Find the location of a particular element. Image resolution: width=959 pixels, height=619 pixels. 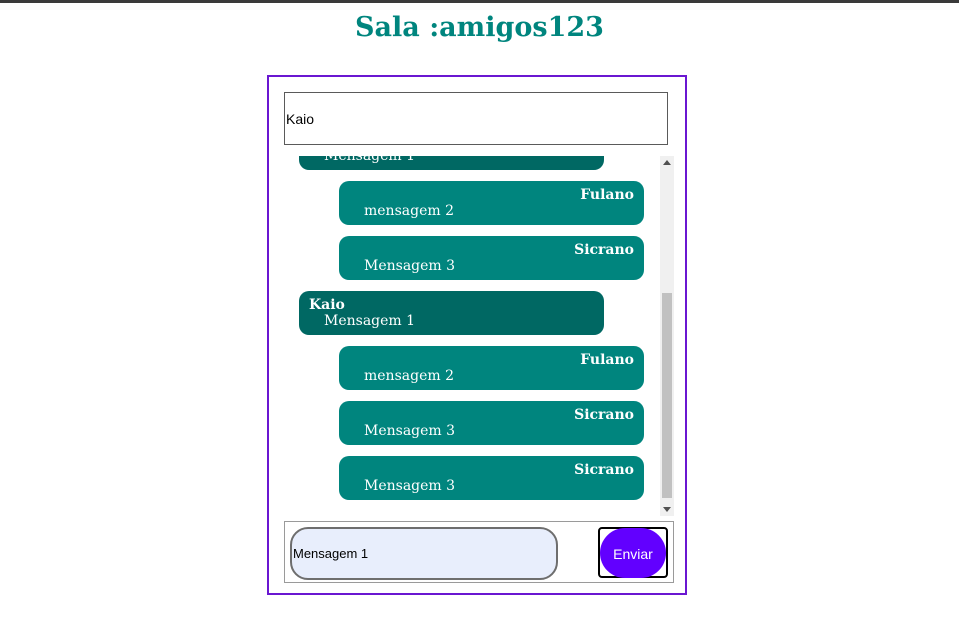

name-field is located at coordinates (476, 118).